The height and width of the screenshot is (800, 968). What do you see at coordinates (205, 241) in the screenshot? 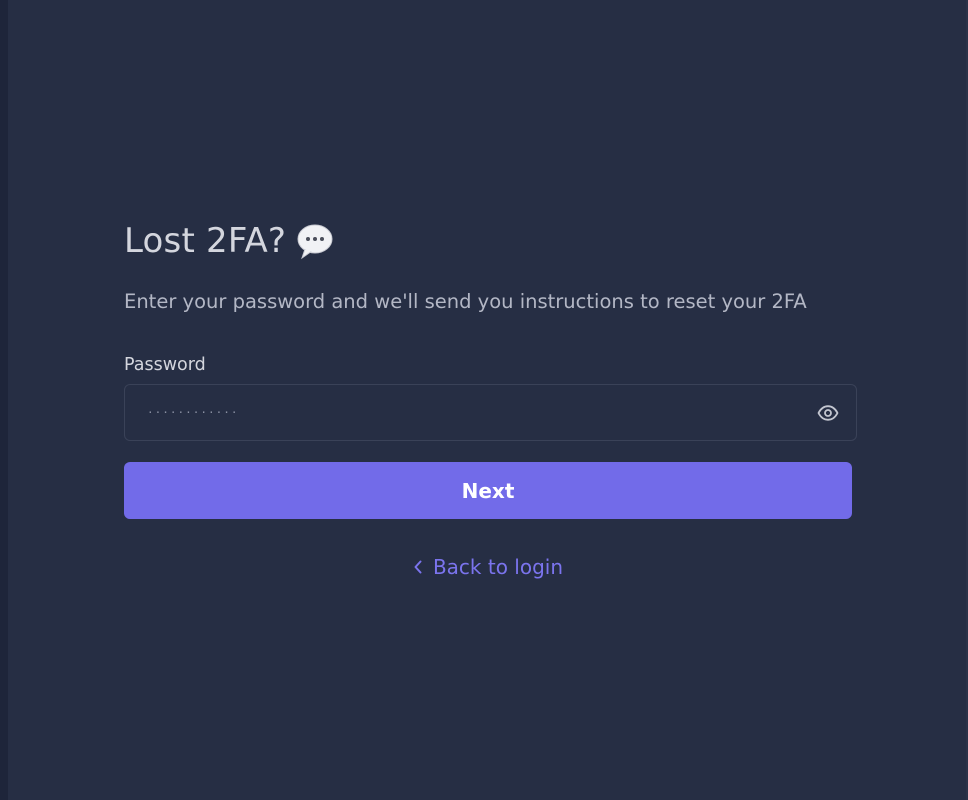
I see `page-title: Lost 2FA?` at bounding box center [205, 241].